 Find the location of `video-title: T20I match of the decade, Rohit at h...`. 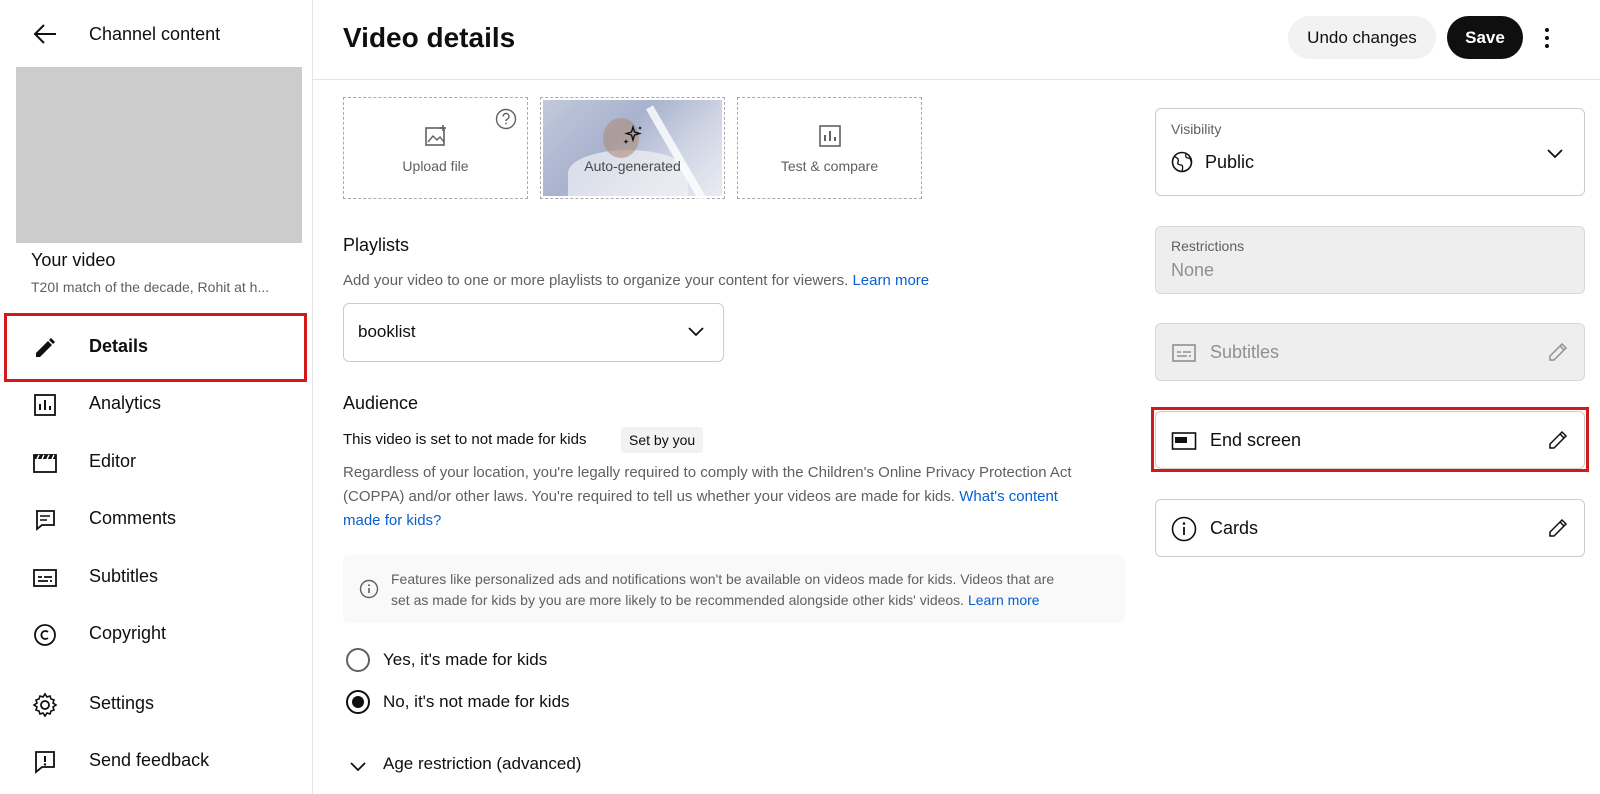

video-title: T20I match of the decade, Rohit at h... is located at coordinates (150, 287).